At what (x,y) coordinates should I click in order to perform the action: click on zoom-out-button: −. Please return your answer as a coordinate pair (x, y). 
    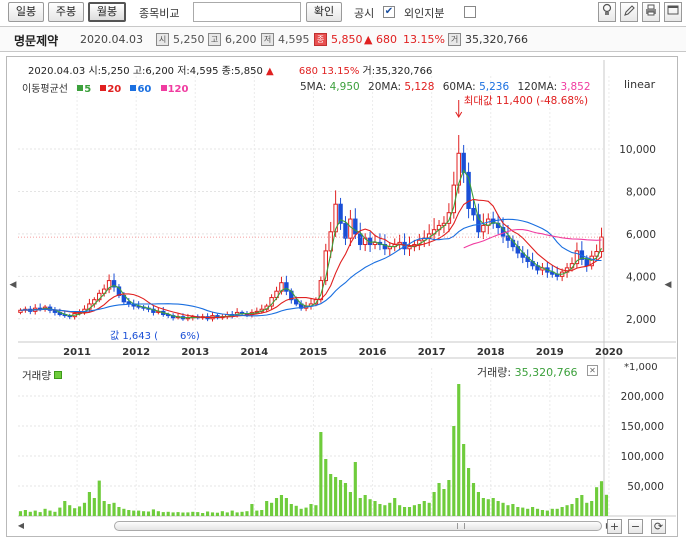
    Looking at the image, I should click on (635, 526).